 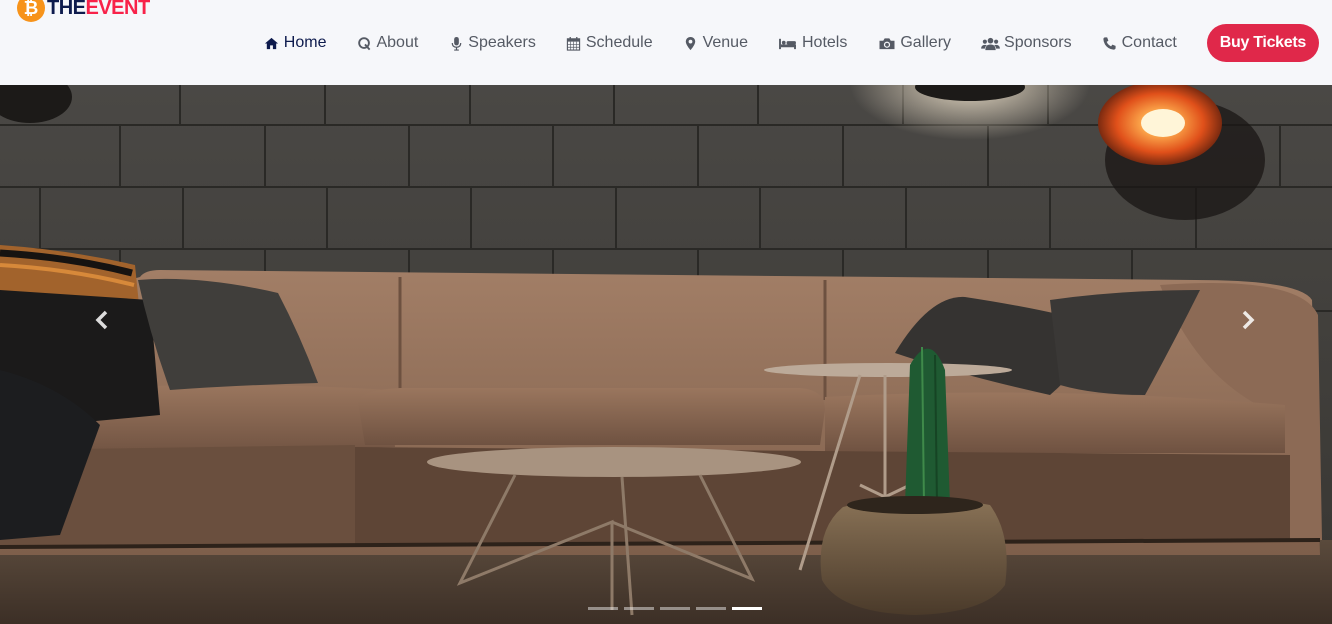 What do you see at coordinates (691, 43) in the screenshot?
I see `map-marker-icon` at bounding box center [691, 43].